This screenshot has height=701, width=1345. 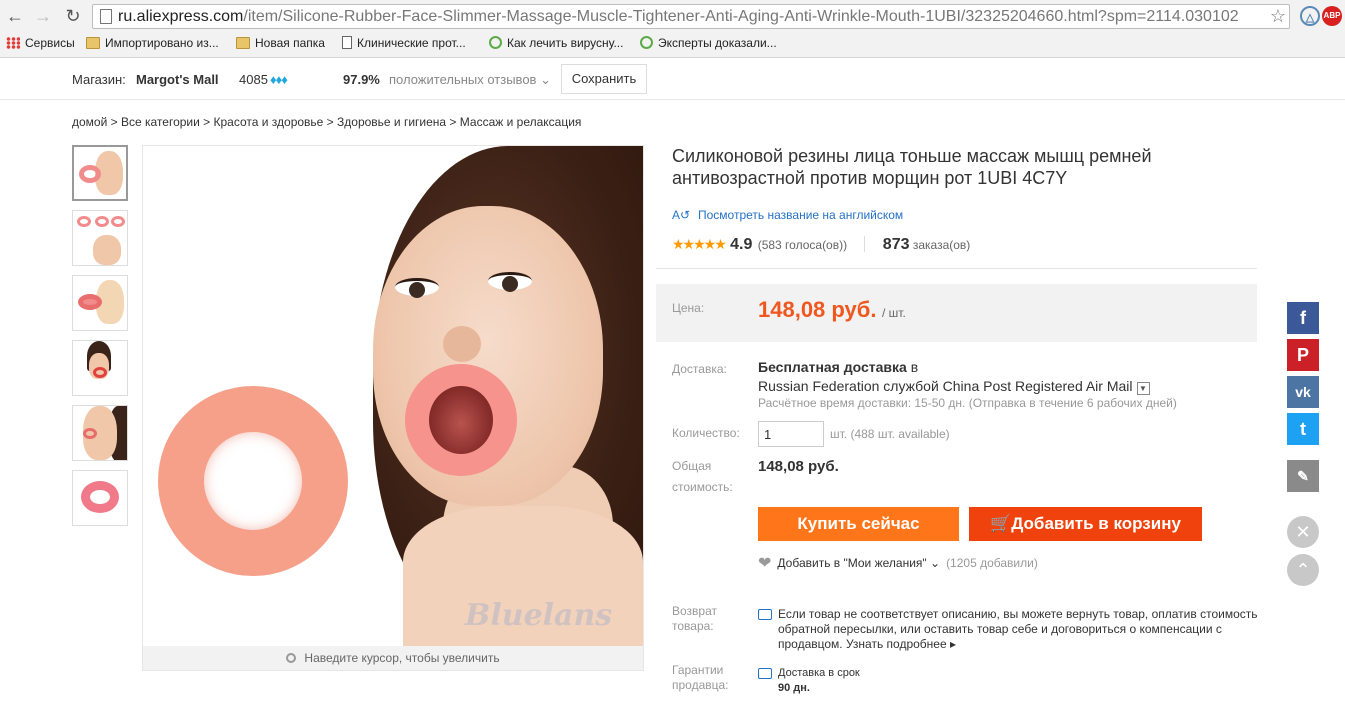 I want to click on adblock-label: ABP, so click(x=1332, y=15).